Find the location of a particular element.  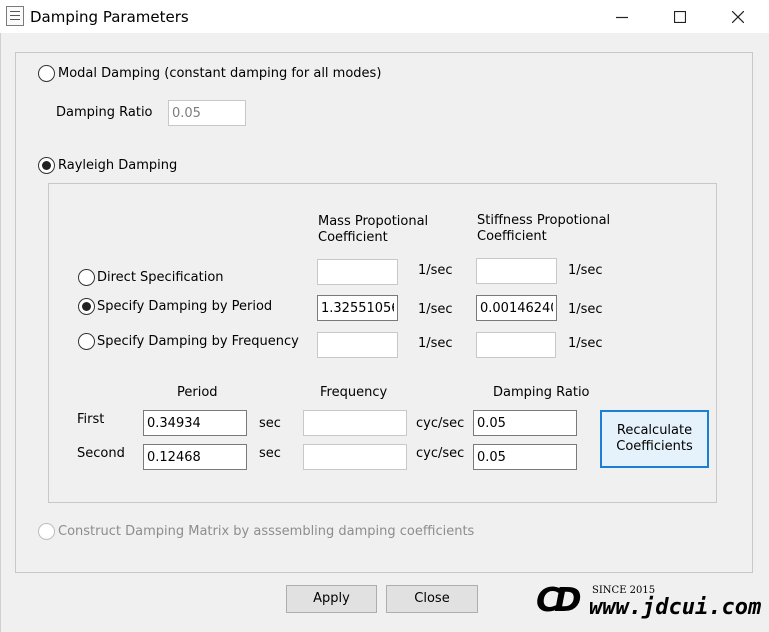

period-mass-unit: 1/sec is located at coordinates (435, 309).